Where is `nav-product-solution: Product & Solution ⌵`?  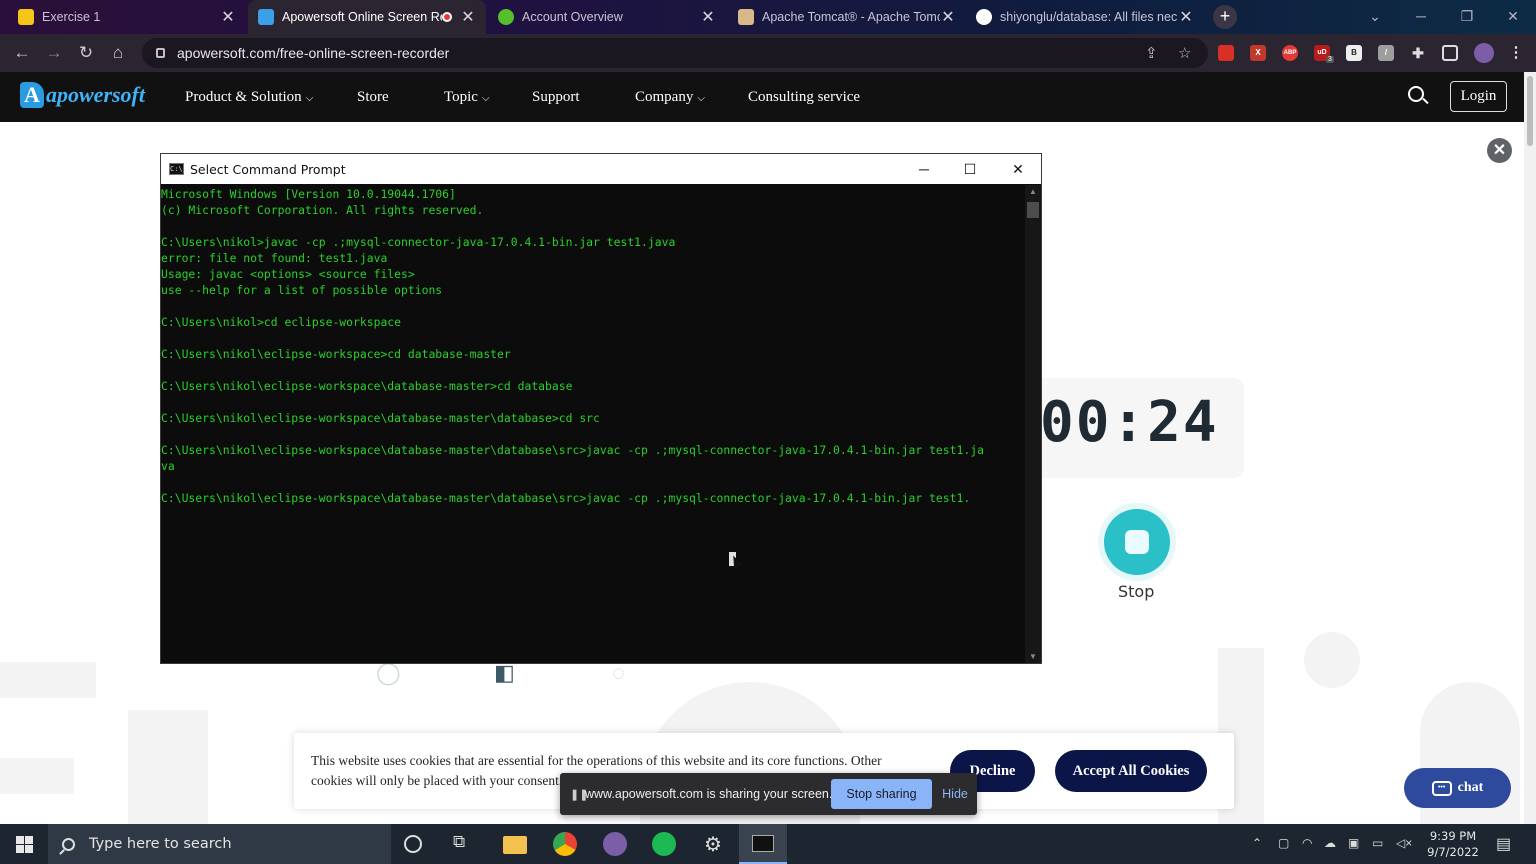
nav-product-solution: Product & Solution ⌵ is located at coordinates (249, 97).